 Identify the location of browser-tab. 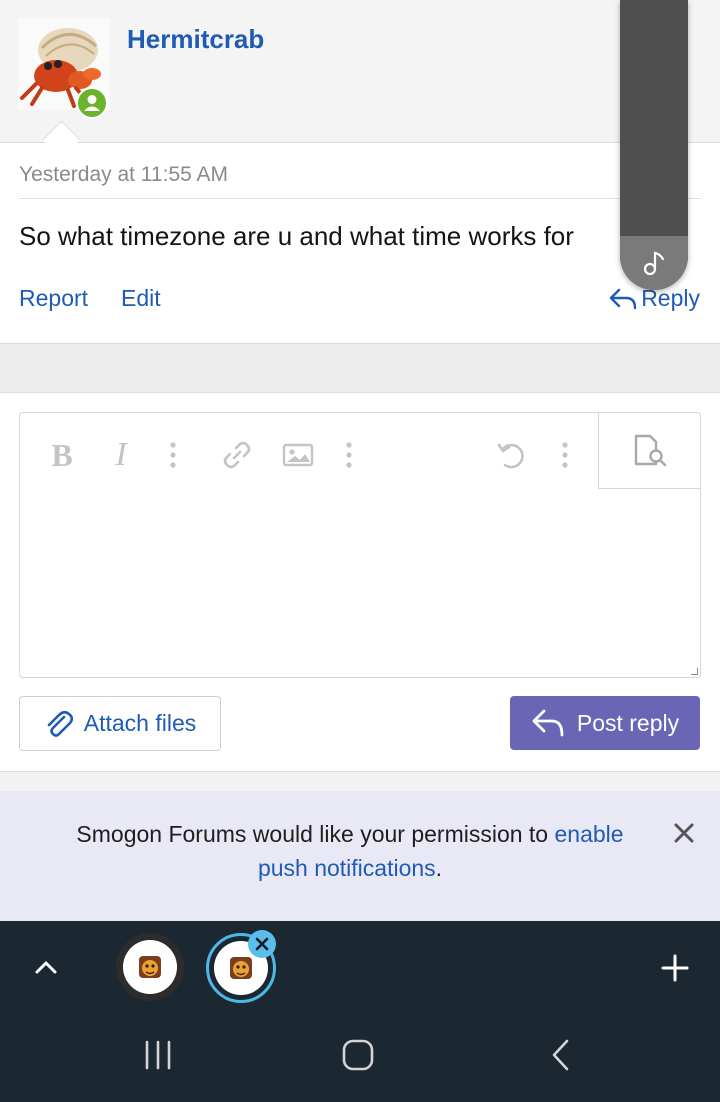
(150, 967).